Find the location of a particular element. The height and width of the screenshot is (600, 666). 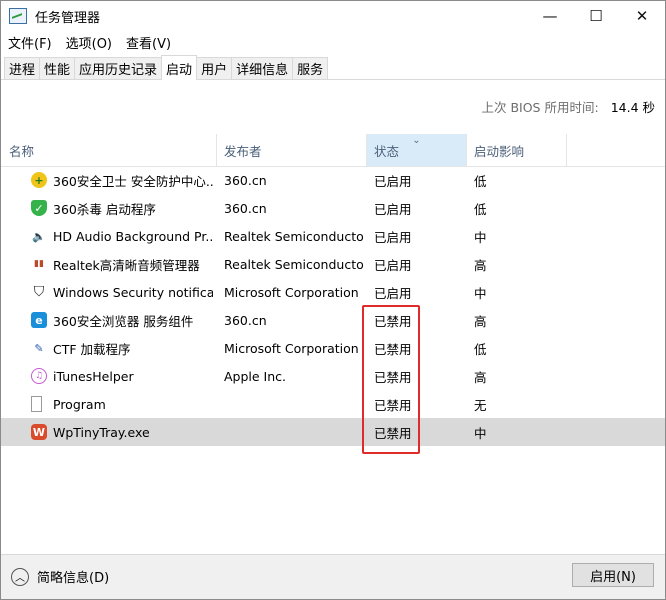

tab-app-history: 应用历史记录 is located at coordinates (118, 68).